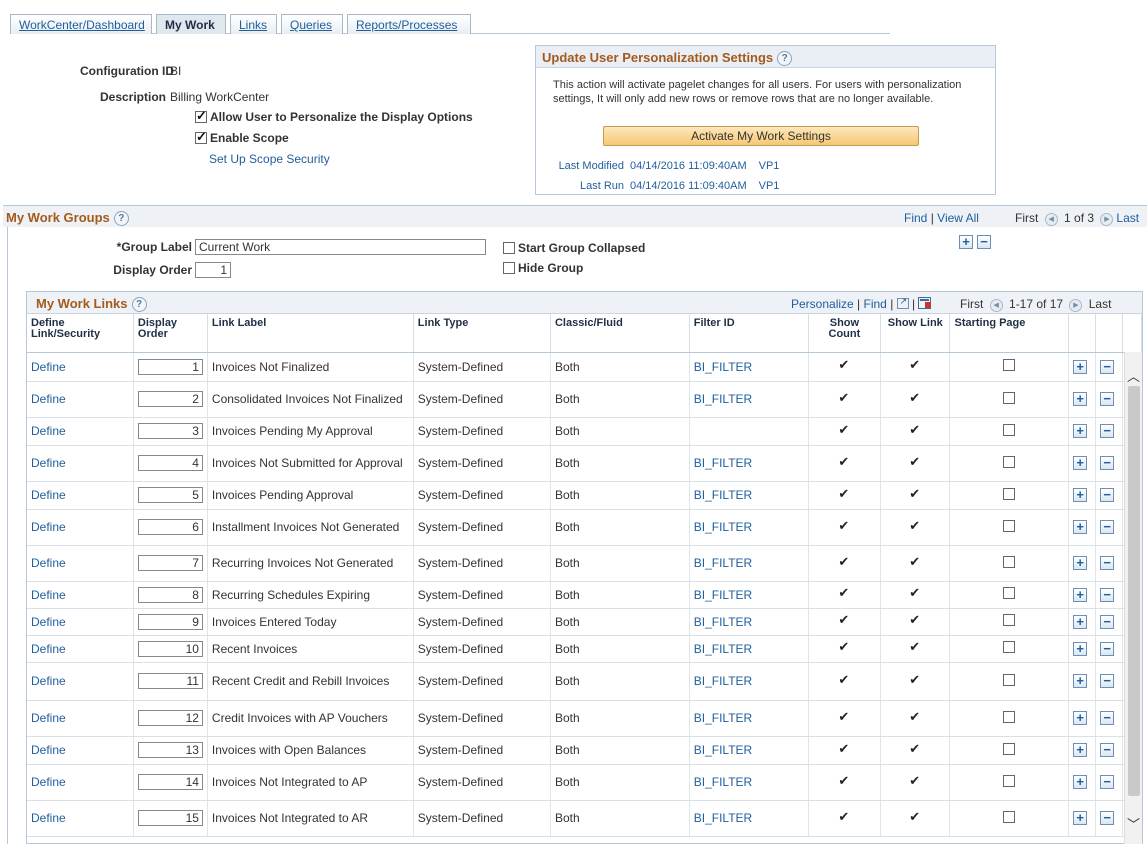  What do you see at coordinates (822, 304) in the screenshot?
I see `personalize-link: Personalize` at bounding box center [822, 304].